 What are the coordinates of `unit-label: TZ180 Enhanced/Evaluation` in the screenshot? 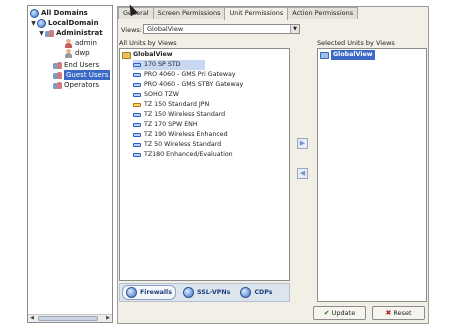 It's located at (188, 154).